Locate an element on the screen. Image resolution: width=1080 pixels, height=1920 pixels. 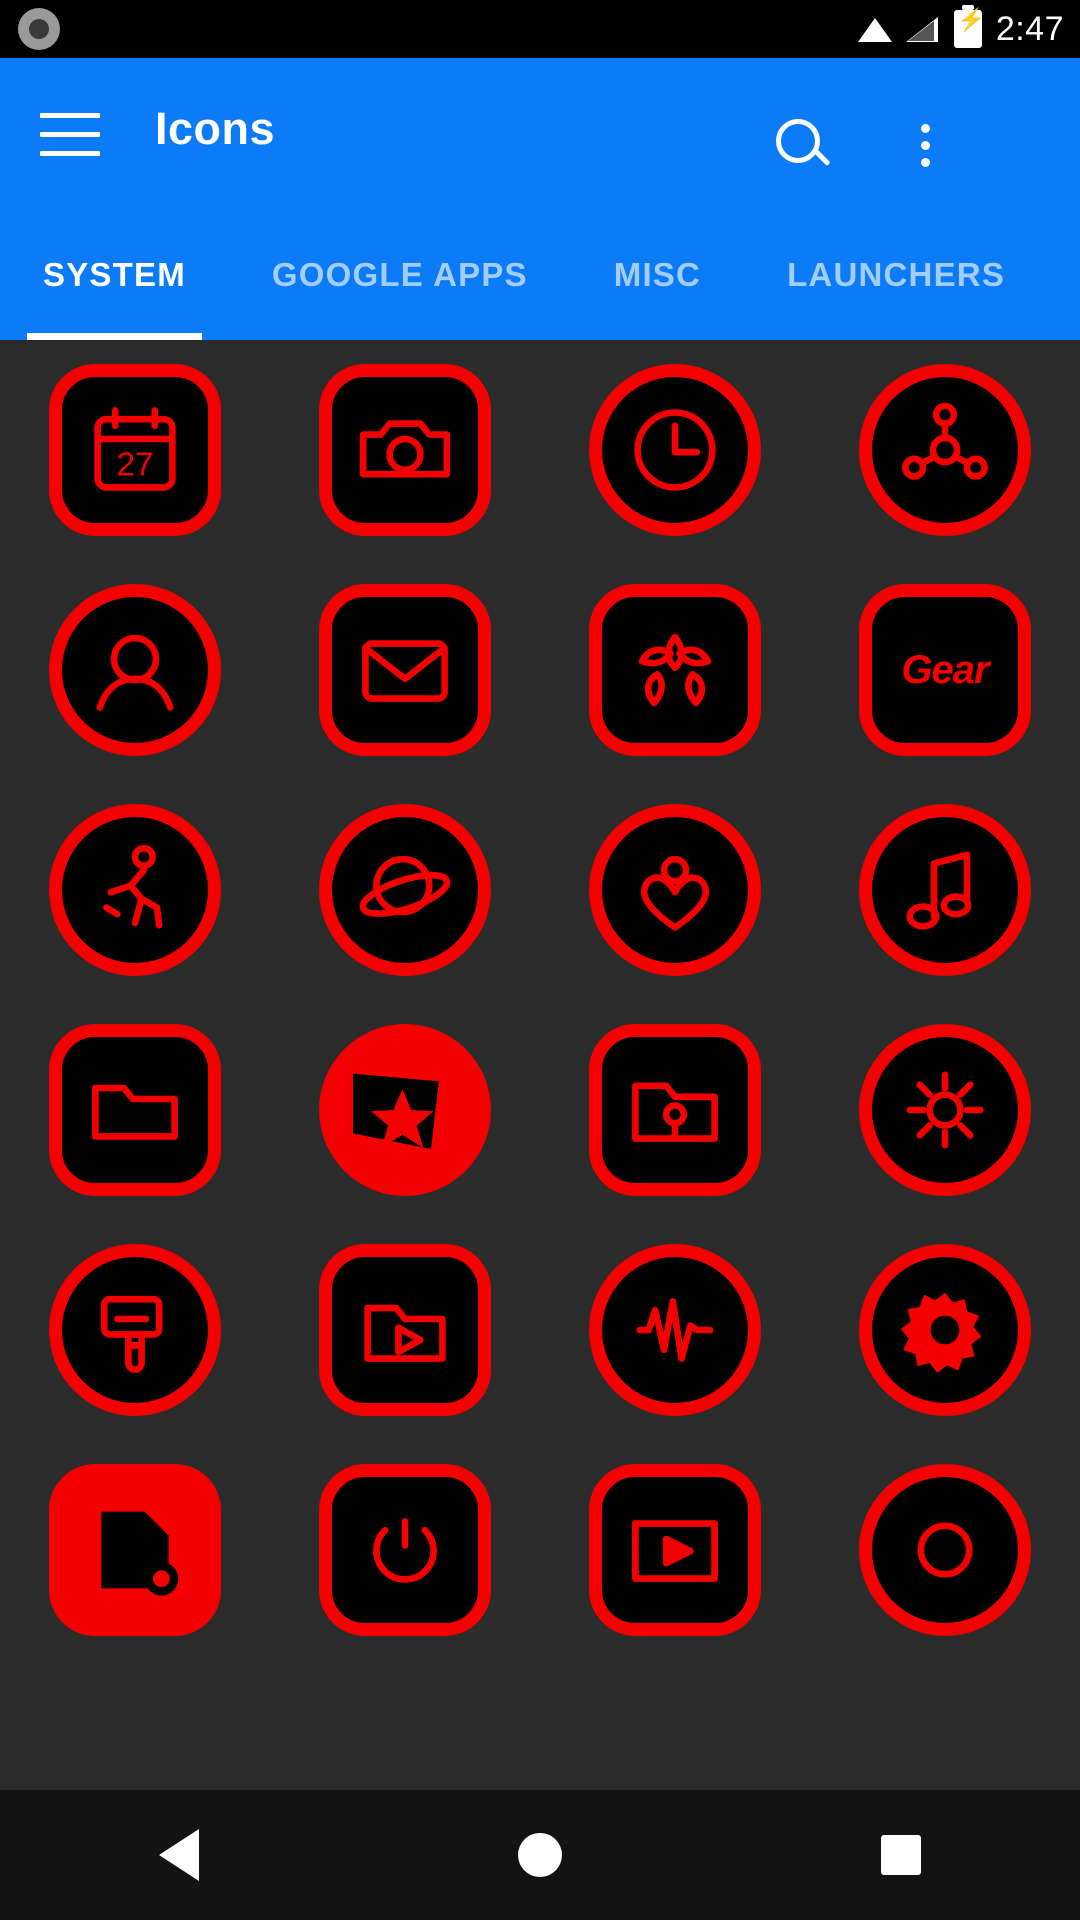
status-time: 2:47 is located at coordinates (1029, 28).